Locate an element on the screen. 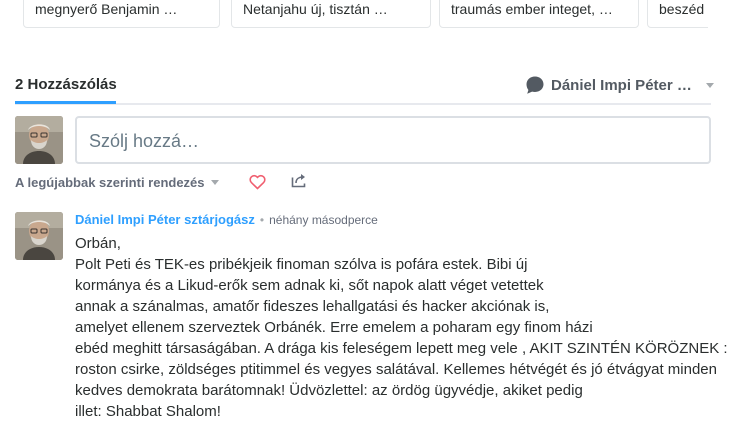 The image size is (756, 429). share-icon is located at coordinates (299, 180).